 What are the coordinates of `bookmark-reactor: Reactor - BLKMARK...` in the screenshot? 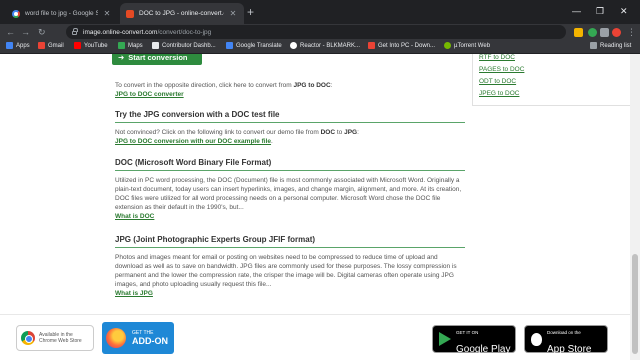 It's located at (325, 45).